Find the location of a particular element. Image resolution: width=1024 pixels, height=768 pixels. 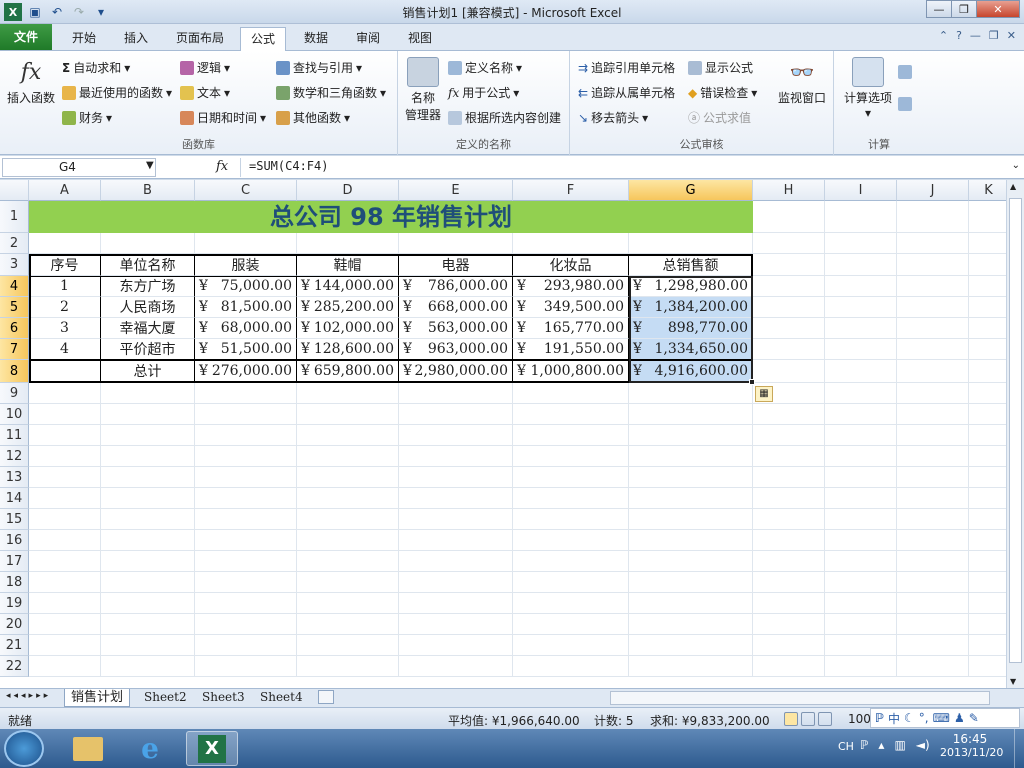

row-header: 16 is located at coordinates (14, 540).